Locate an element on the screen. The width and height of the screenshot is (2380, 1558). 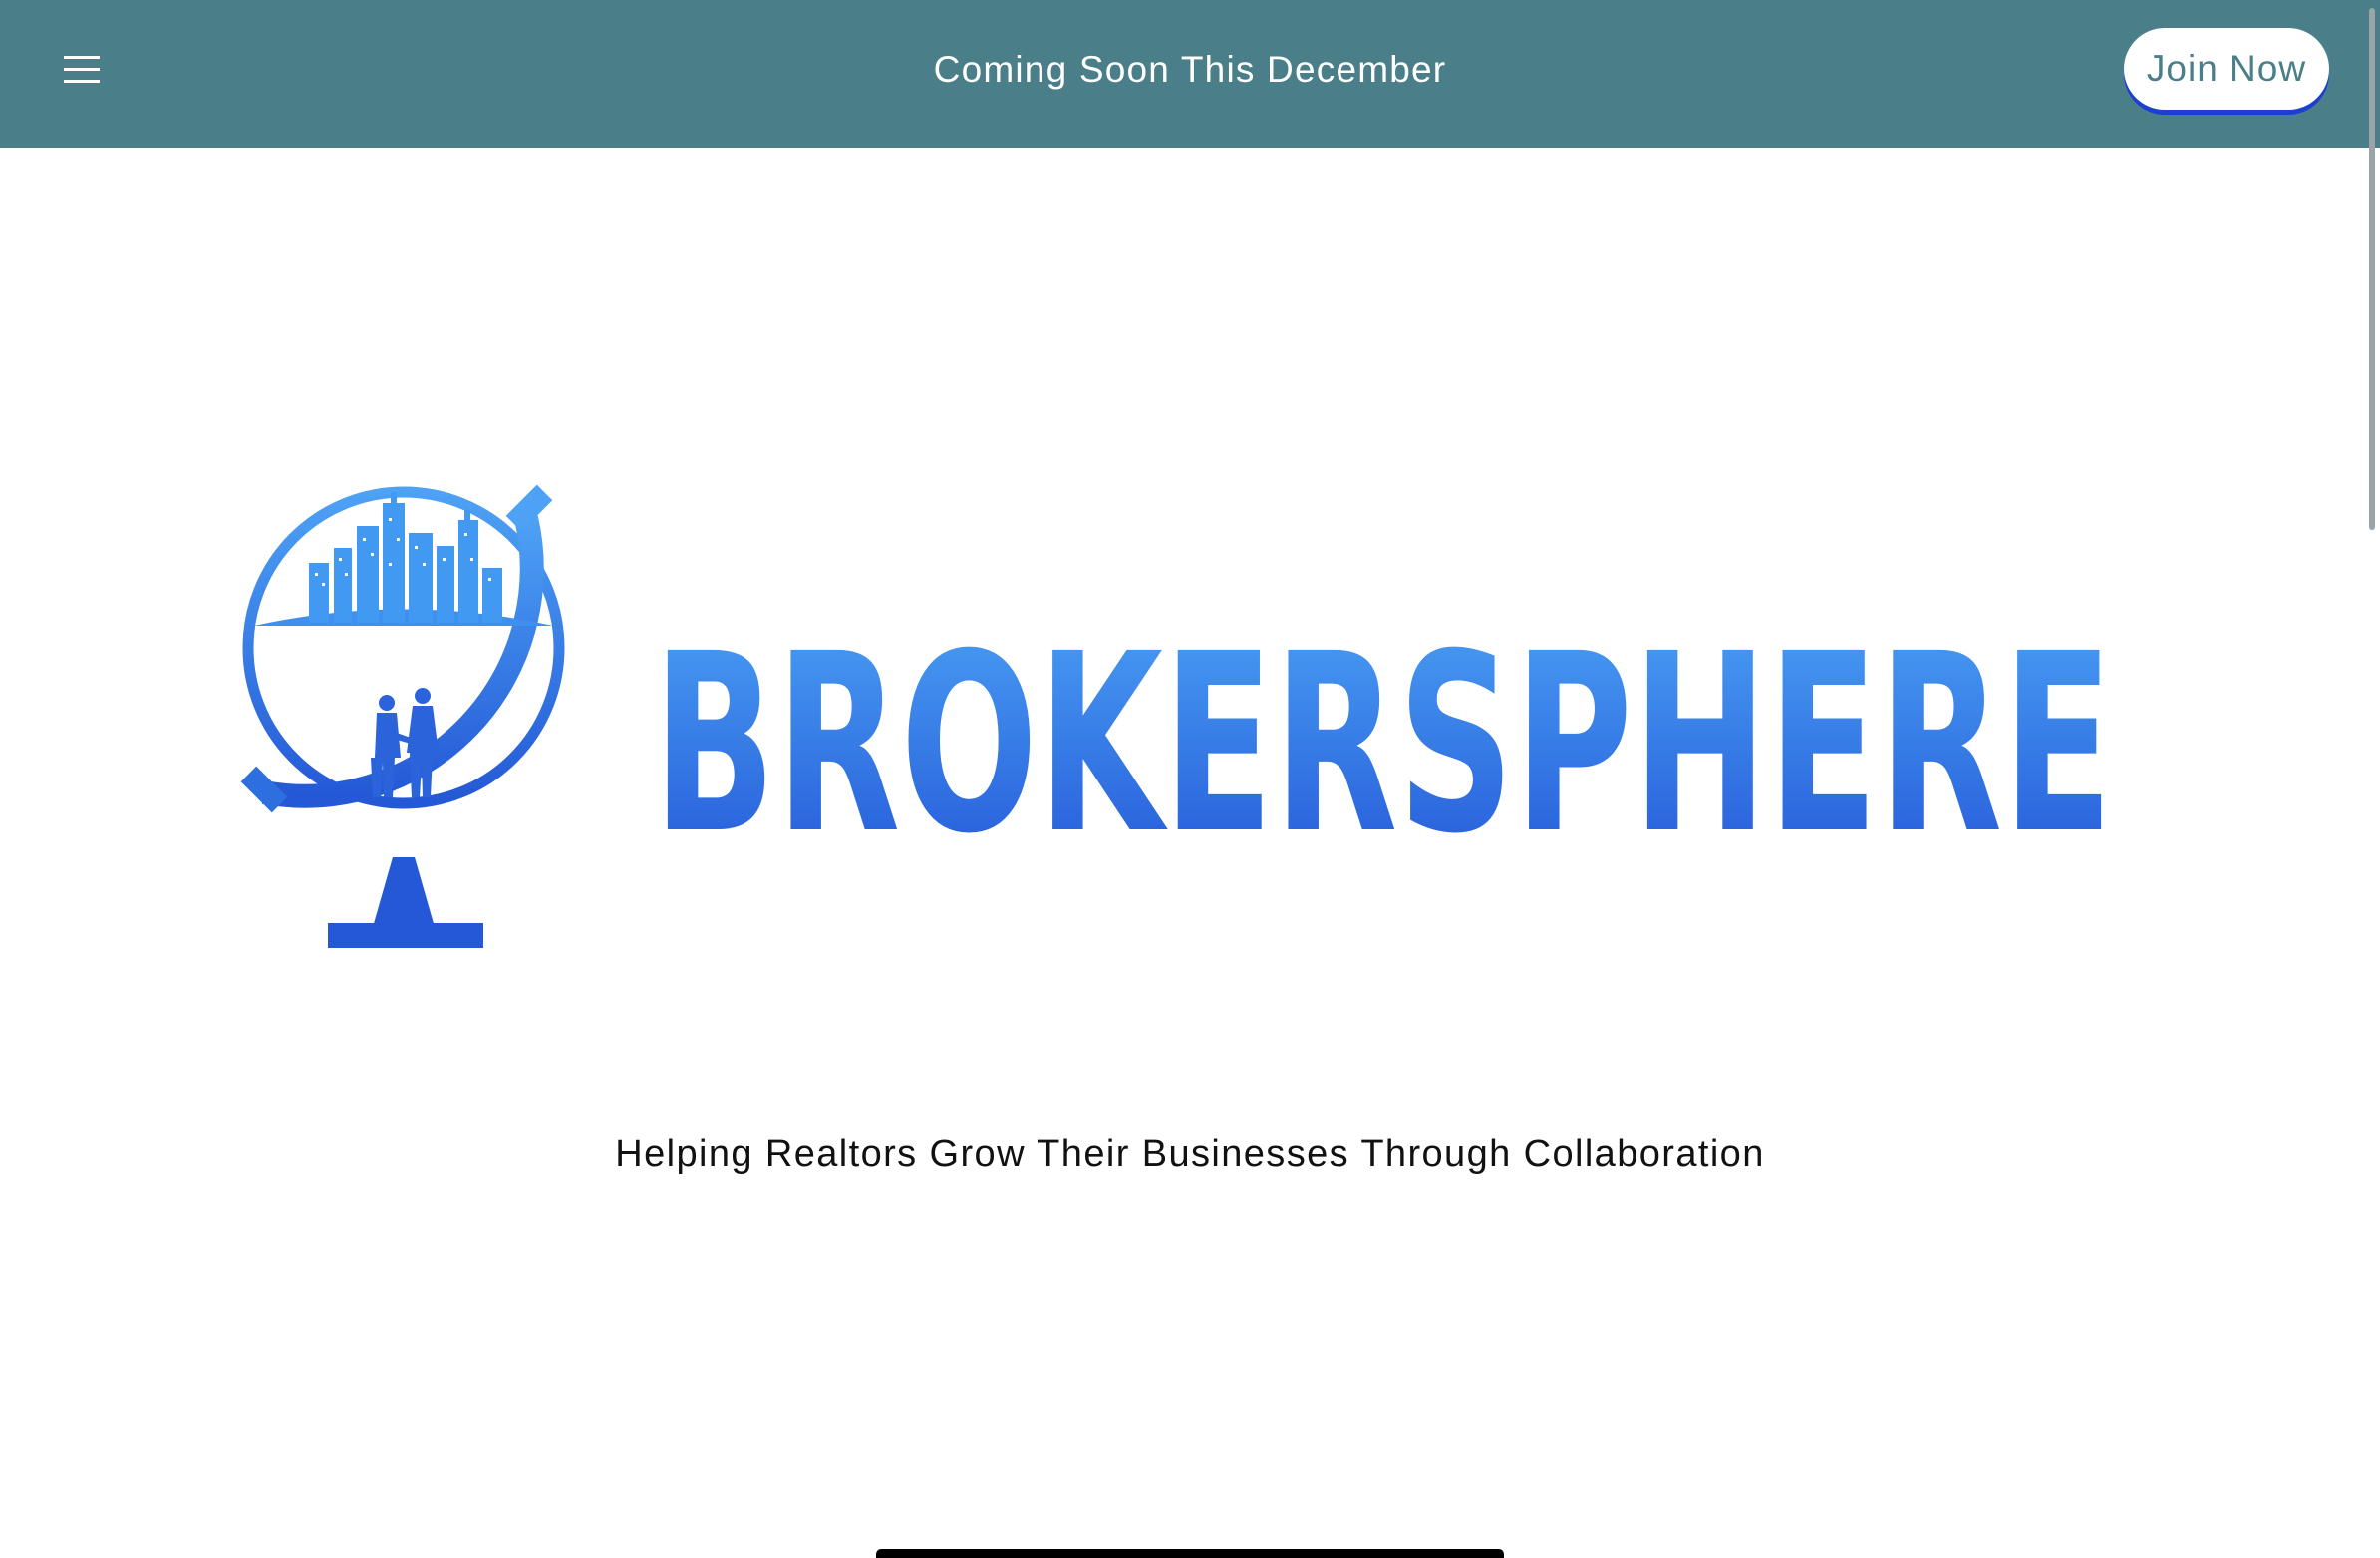
announcement-text: Coming Soon This December is located at coordinates (1190, 70).